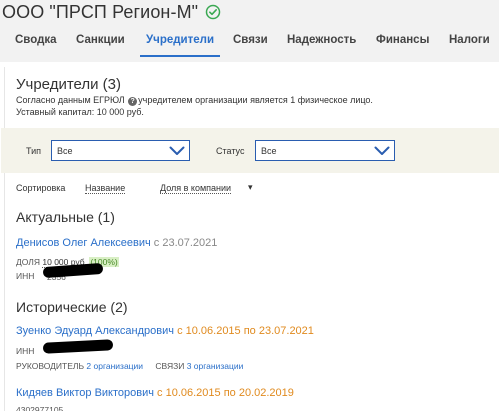  I want to click on check-circle-icon, so click(213, 12).